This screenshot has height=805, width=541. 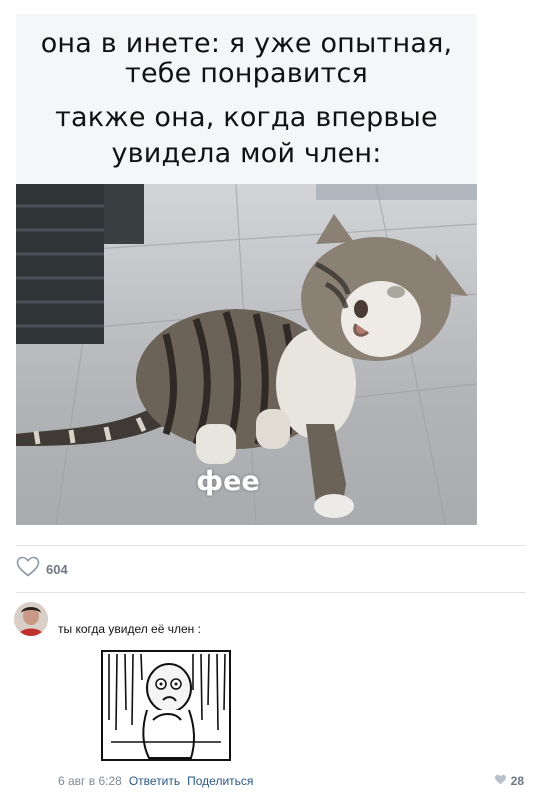 What do you see at coordinates (129, 629) in the screenshot?
I see `comment-text: ты когда увидел её член :` at bounding box center [129, 629].